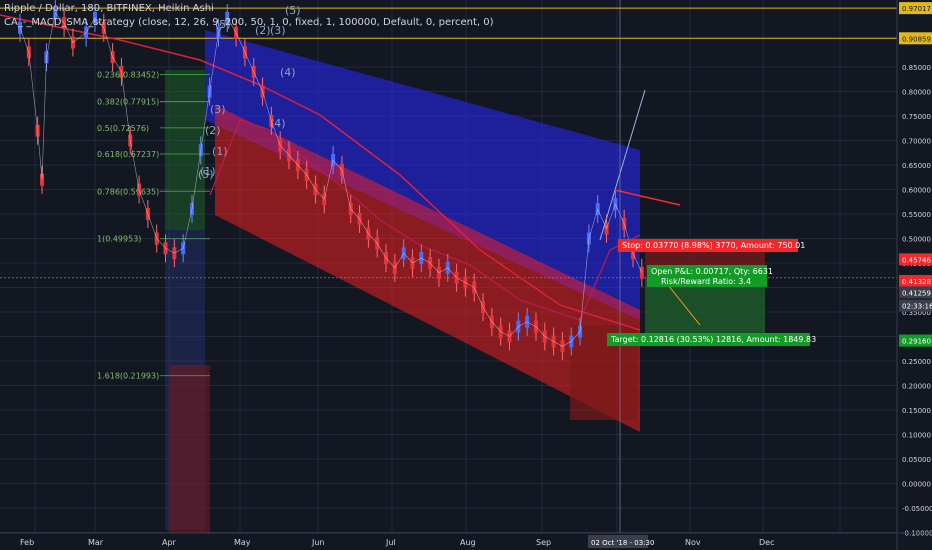  Describe the element at coordinates (213, 130) in the screenshot. I see `wave-label: (2)` at that location.